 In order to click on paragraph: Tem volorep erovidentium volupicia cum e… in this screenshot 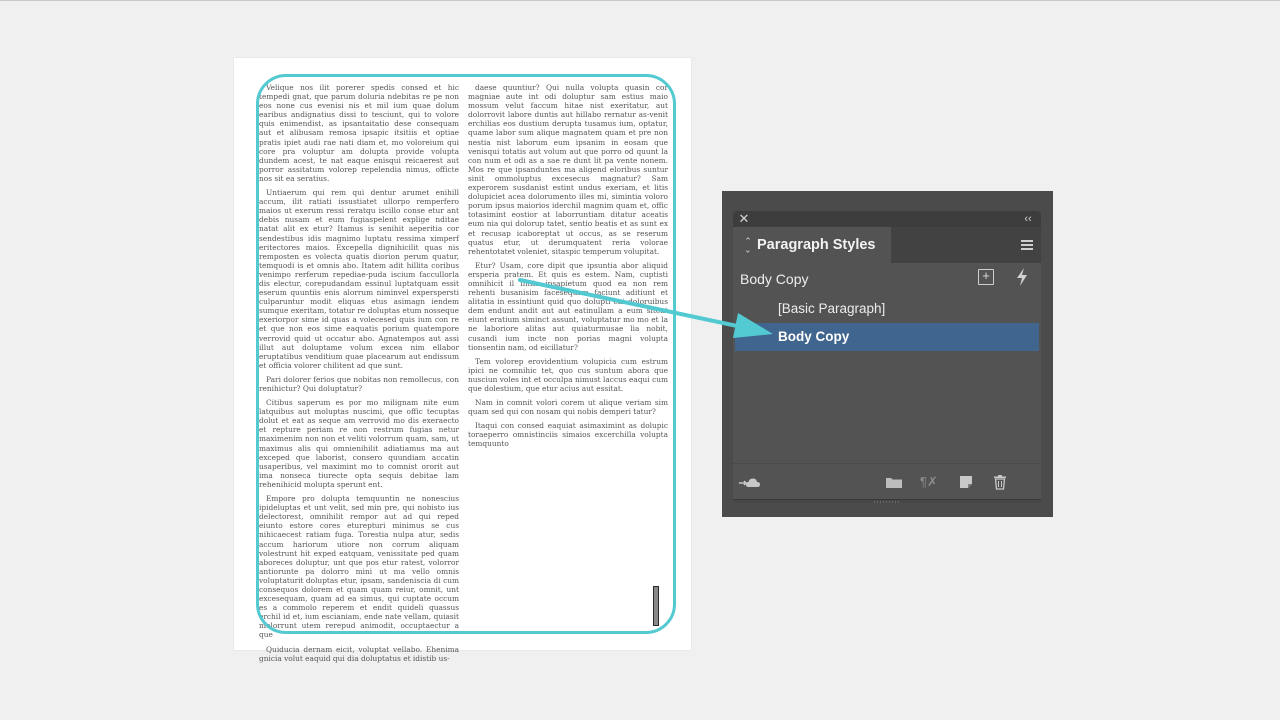, I will do `click(568, 375)`.